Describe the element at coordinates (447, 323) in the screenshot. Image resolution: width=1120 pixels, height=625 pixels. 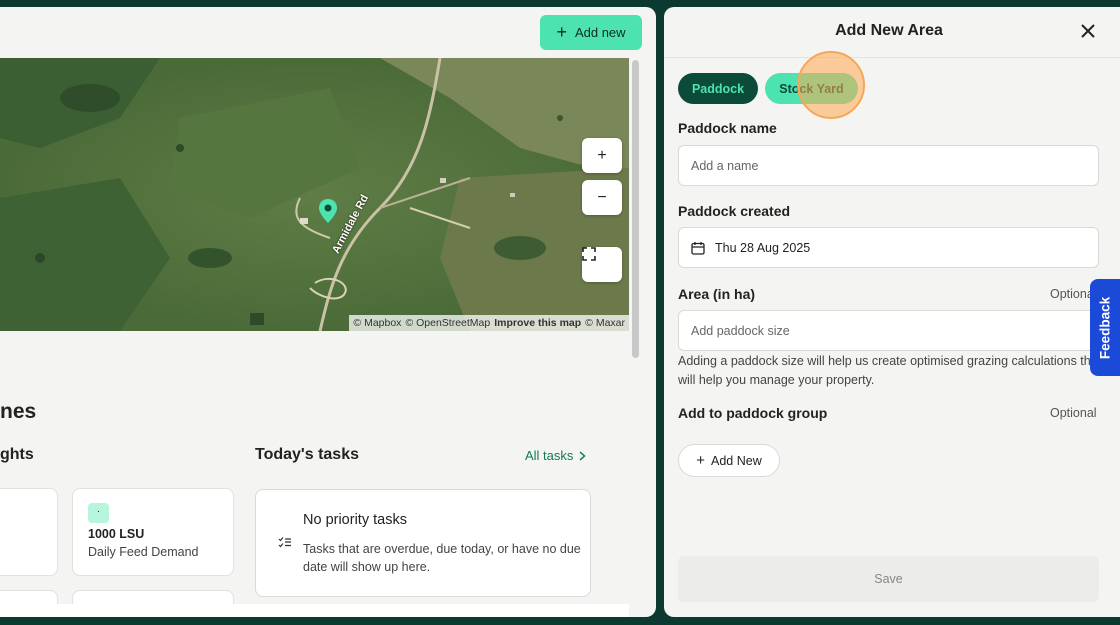
I see `attribution-osm: © OpenStreetMap` at that location.